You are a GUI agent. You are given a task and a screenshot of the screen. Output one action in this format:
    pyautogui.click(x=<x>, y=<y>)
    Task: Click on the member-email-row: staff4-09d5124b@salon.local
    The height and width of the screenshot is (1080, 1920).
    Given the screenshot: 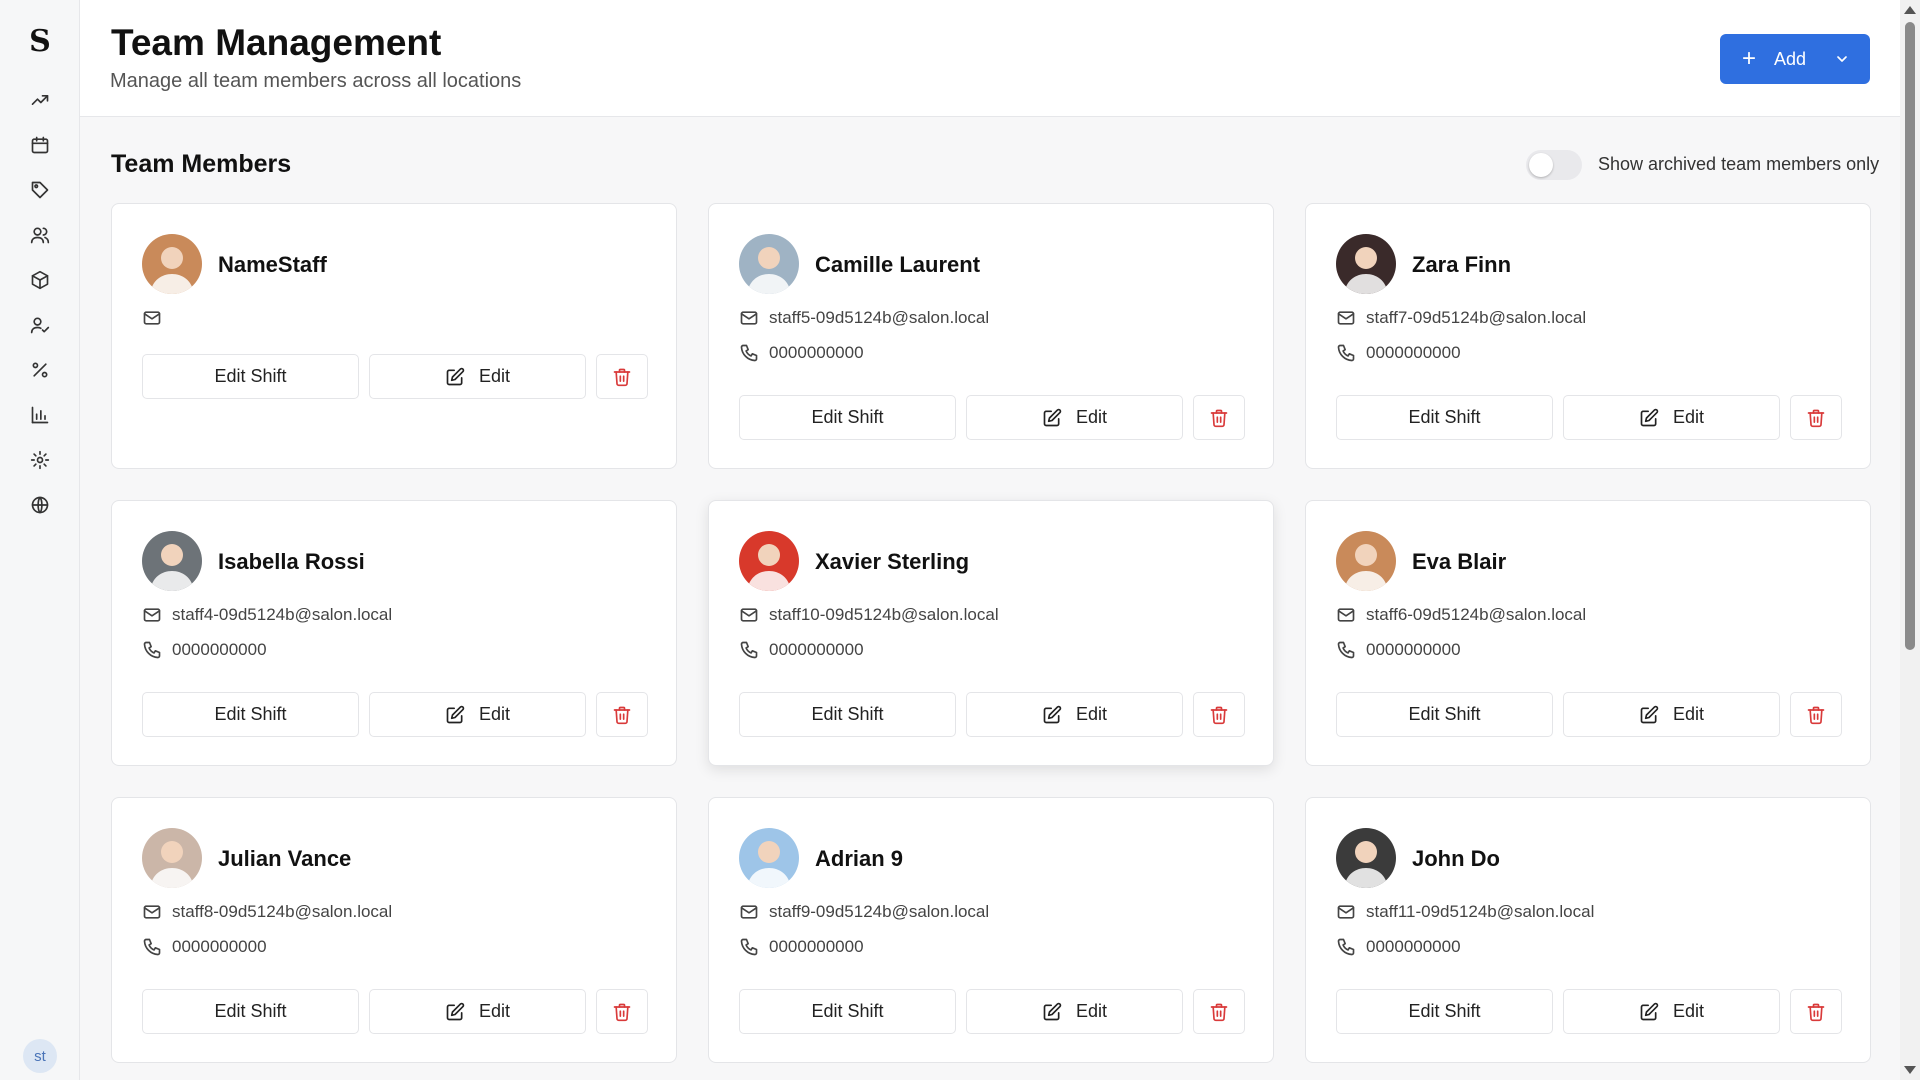 What is the action you would take?
    pyautogui.click(x=267, y=615)
    